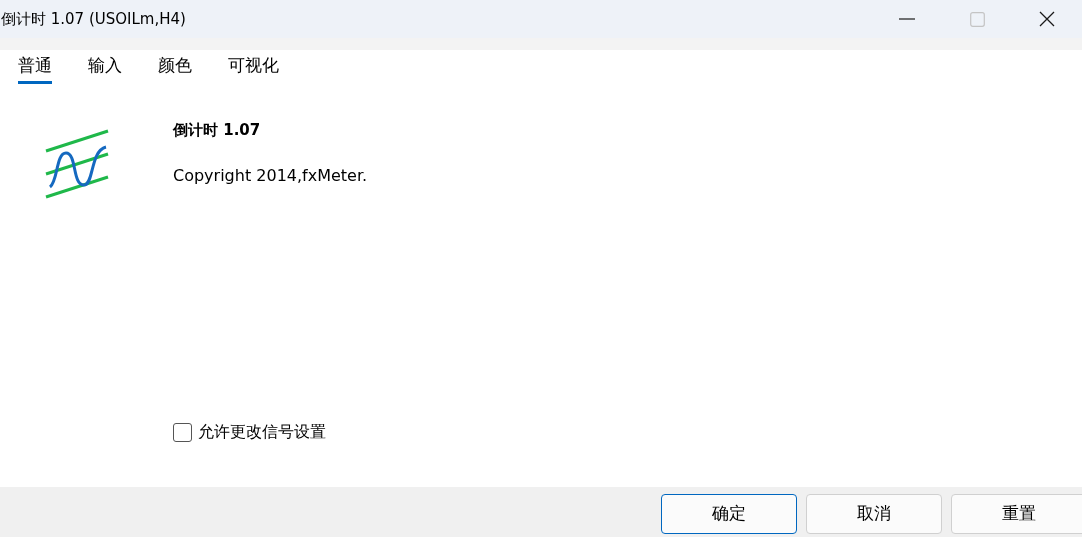 The width and height of the screenshot is (1082, 537). I want to click on sine-wave-icon, so click(77, 165).